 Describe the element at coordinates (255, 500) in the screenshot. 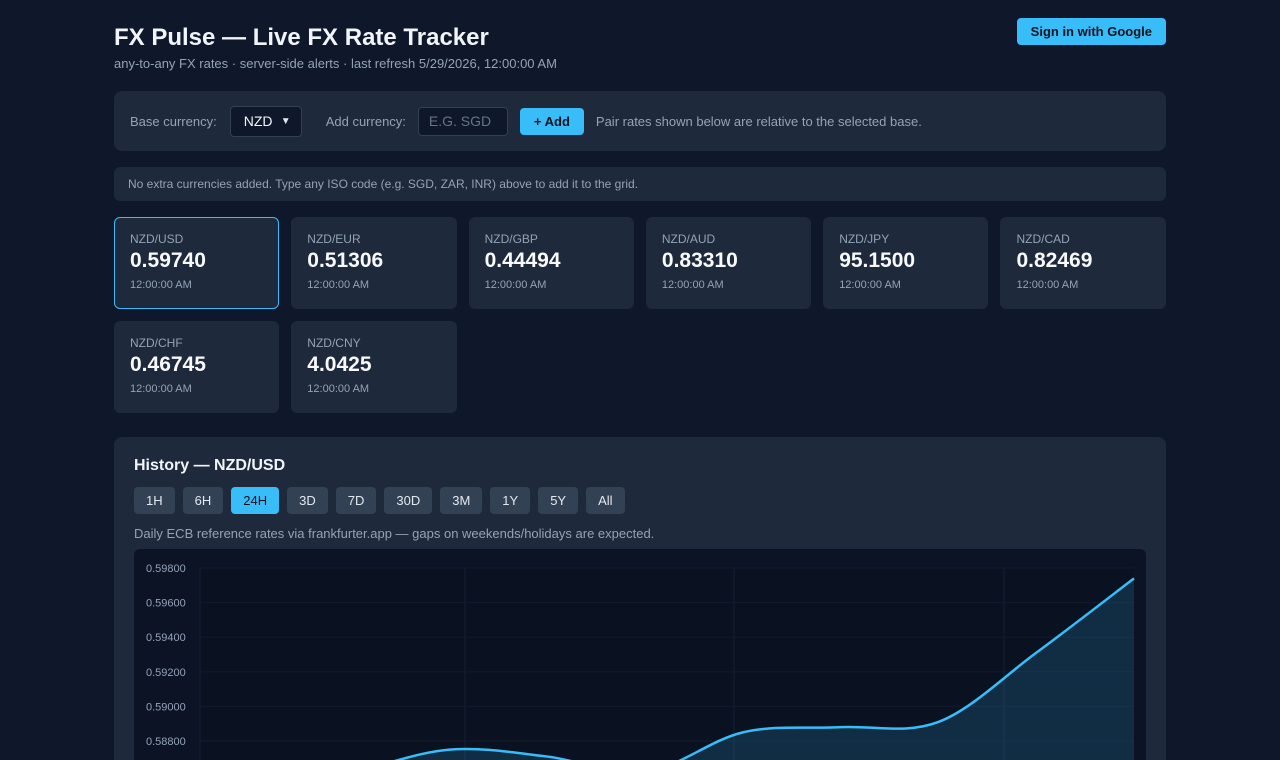

I see `range-button-24h: 24H` at that location.